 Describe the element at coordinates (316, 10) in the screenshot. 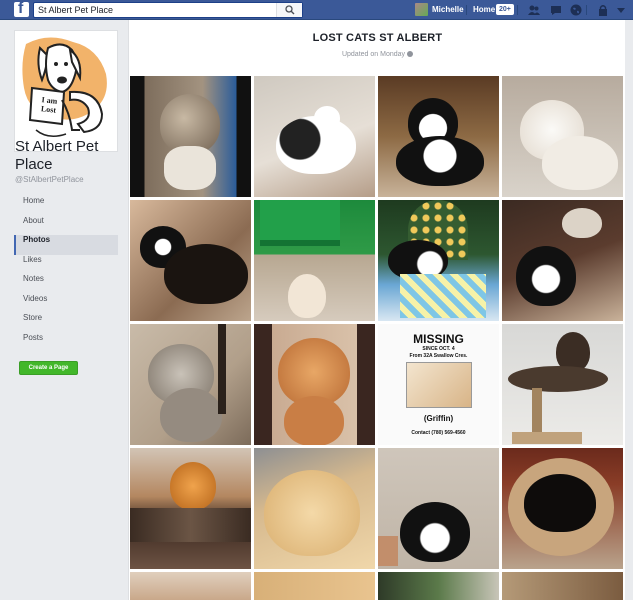

I see `top-bar: Michelle Home 20+` at that location.